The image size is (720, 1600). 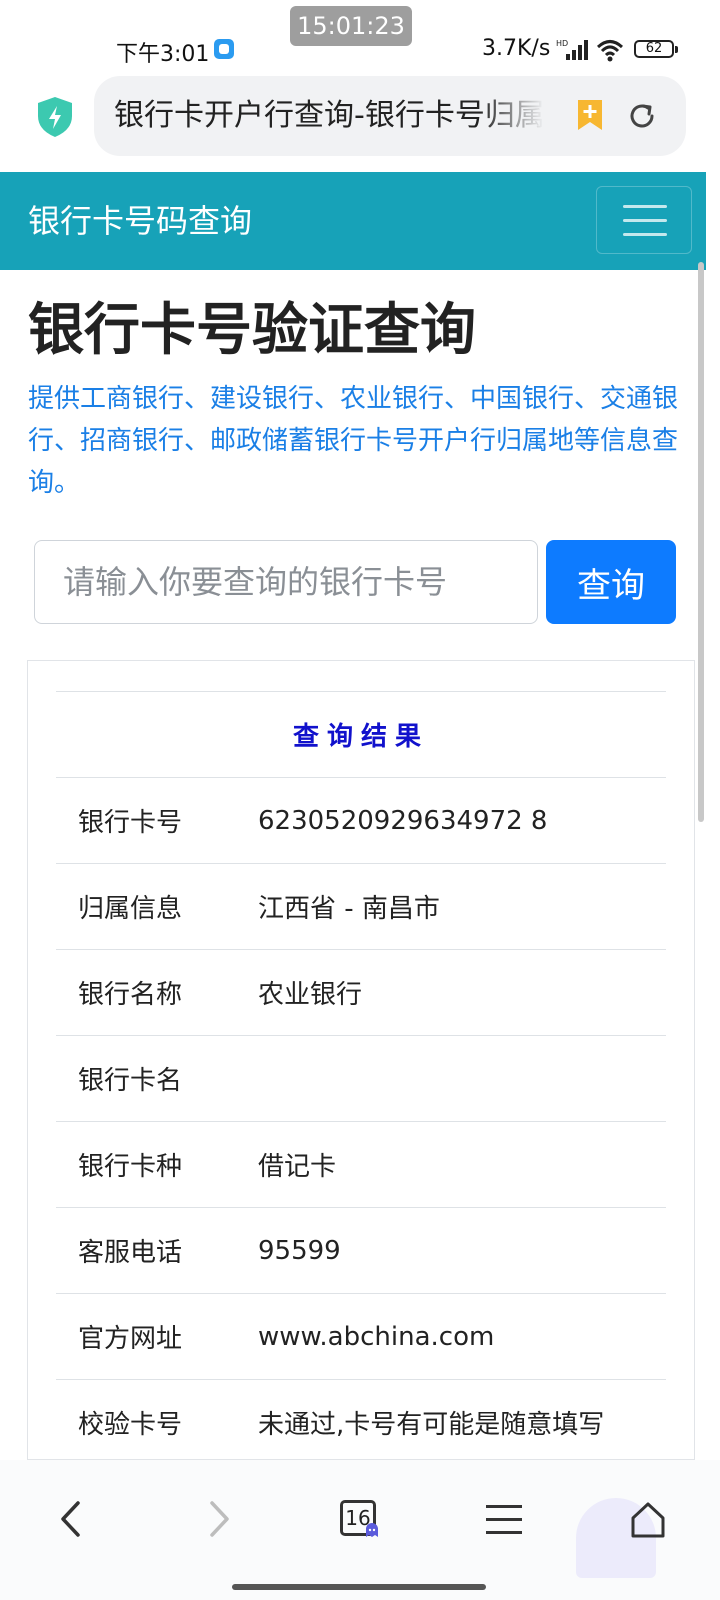 What do you see at coordinates (157, 820) in the screenshot?
I see `row-label: 银行卡号` at bounding box center [157, 820].